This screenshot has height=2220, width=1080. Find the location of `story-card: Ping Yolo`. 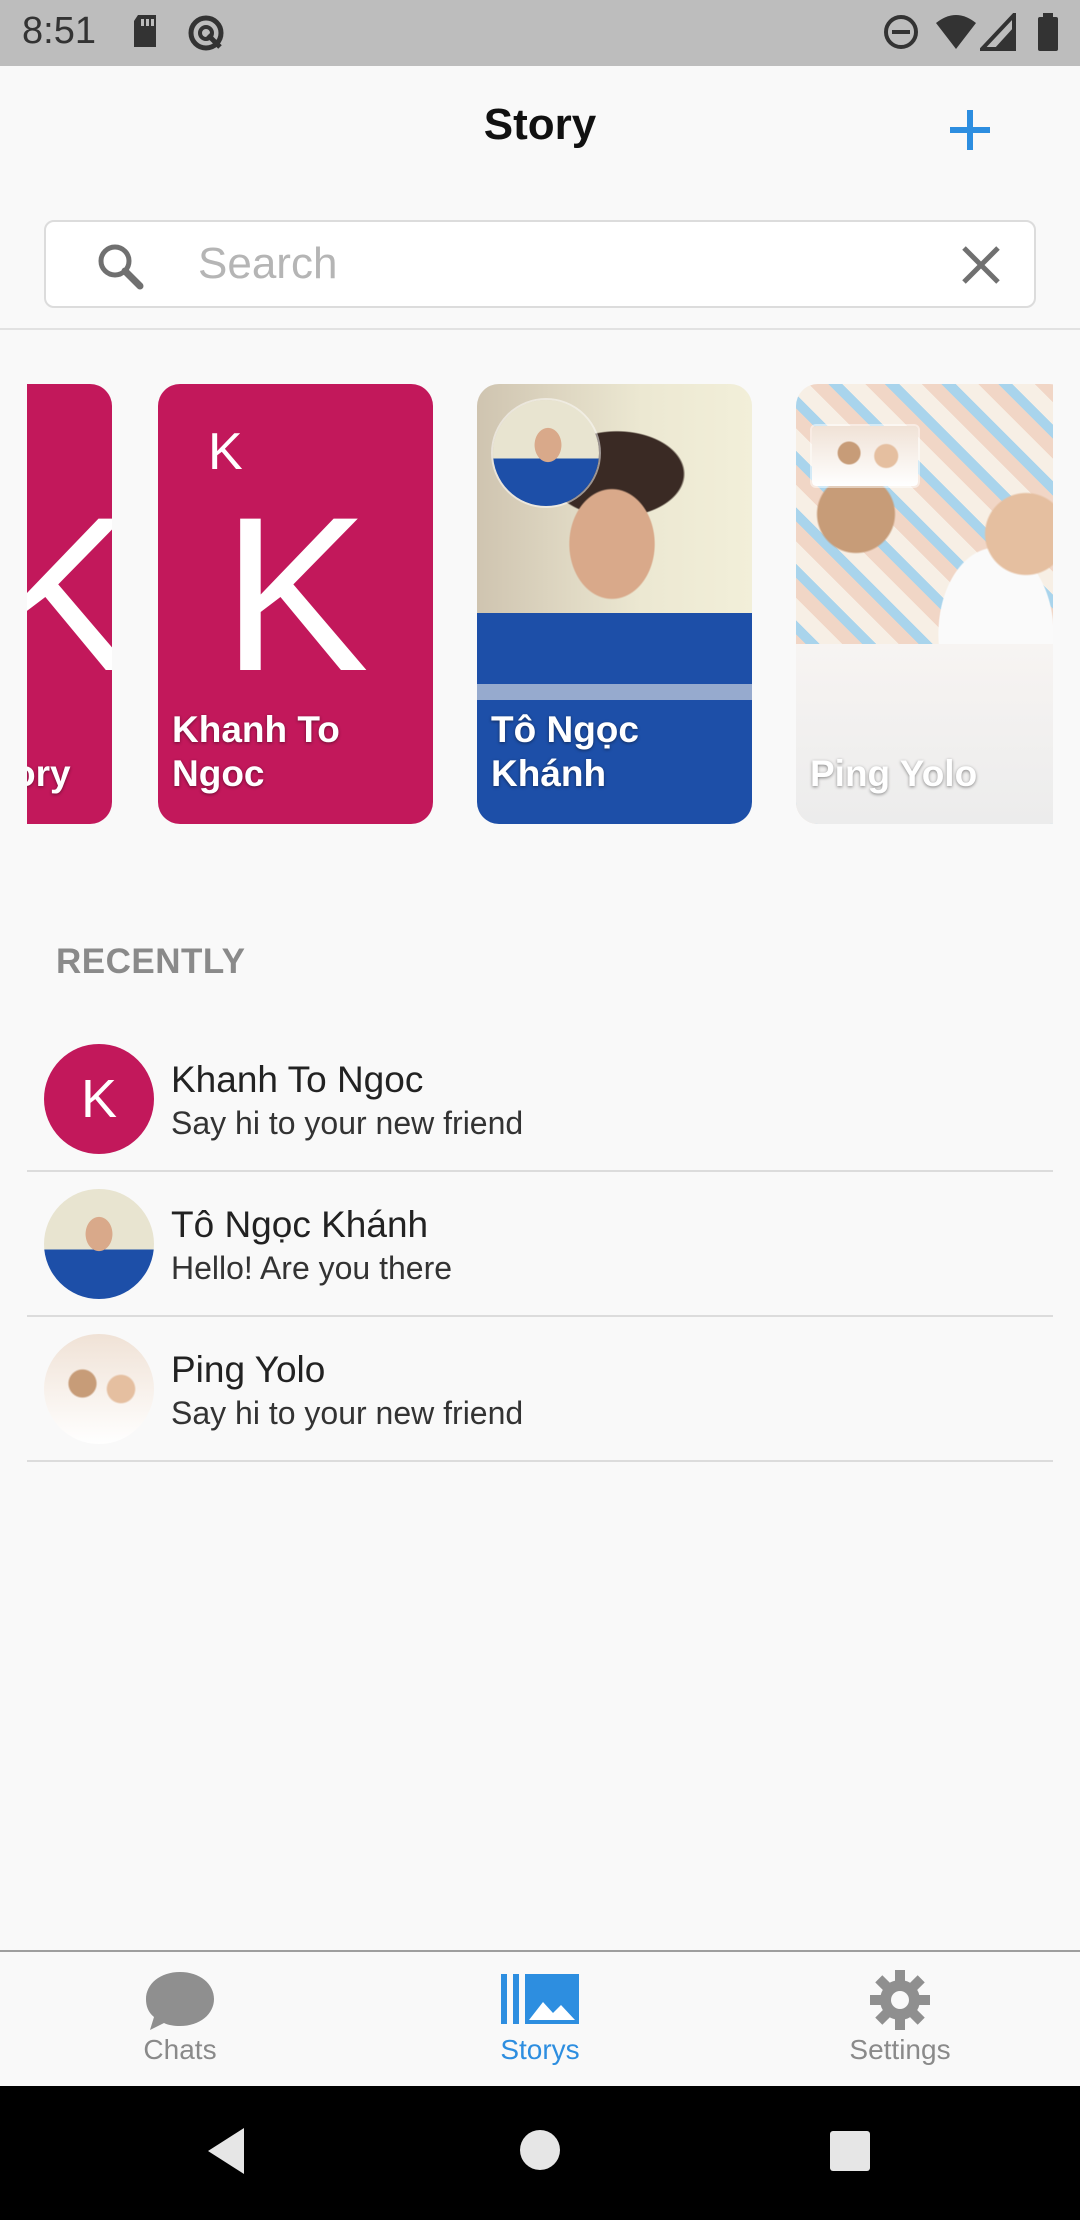

story-card: Ping Yolo is located at coordinates (924, 604).